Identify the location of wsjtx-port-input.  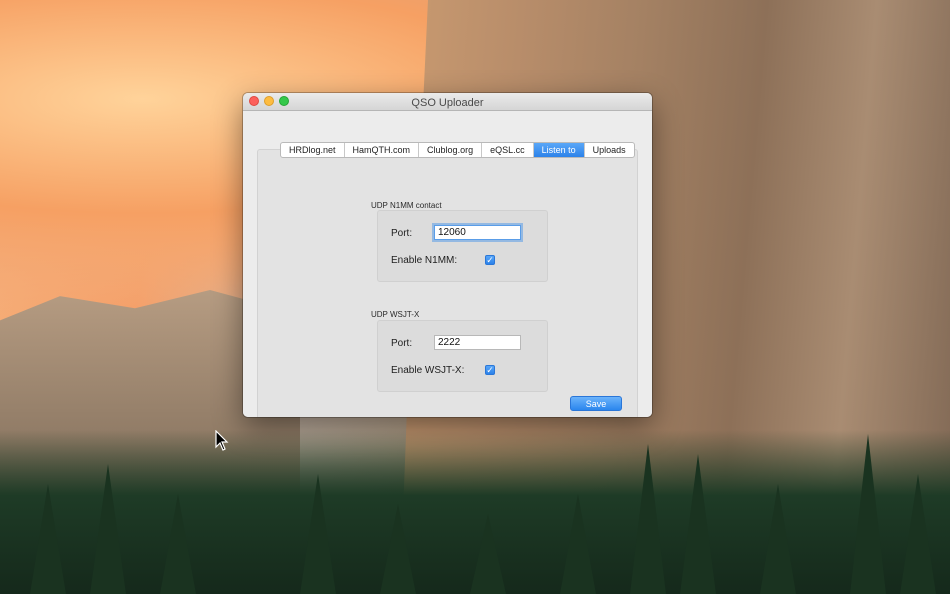
(477, 342).